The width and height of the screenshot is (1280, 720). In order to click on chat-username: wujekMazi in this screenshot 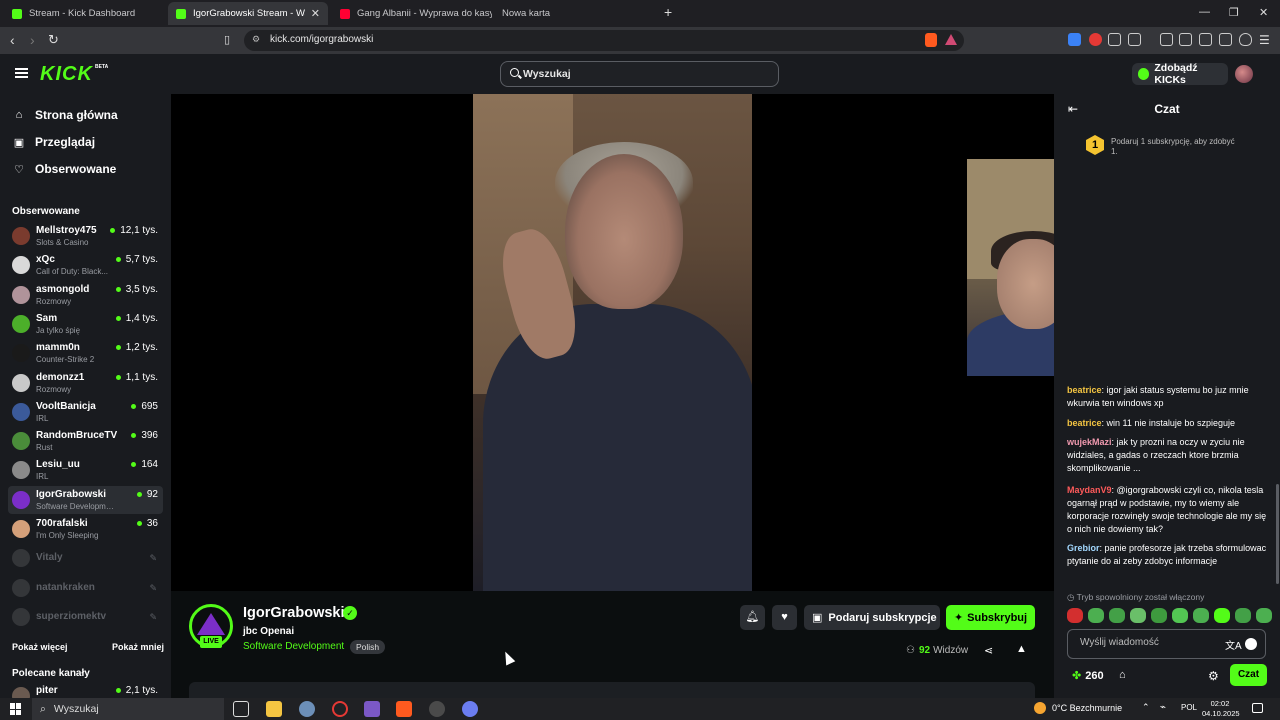, I will do `click(1089, 442)`.